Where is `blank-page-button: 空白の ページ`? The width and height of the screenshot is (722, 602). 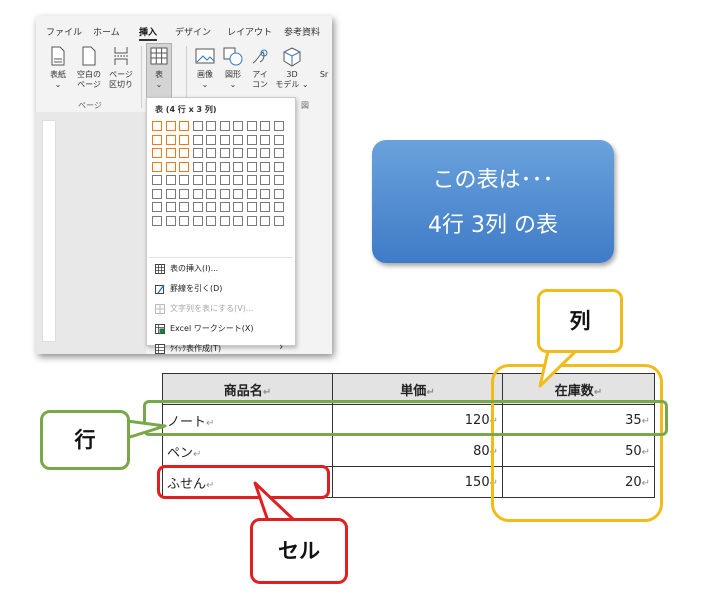
blank-page-button: 空白の ページ is located at coordinates (89, 73).